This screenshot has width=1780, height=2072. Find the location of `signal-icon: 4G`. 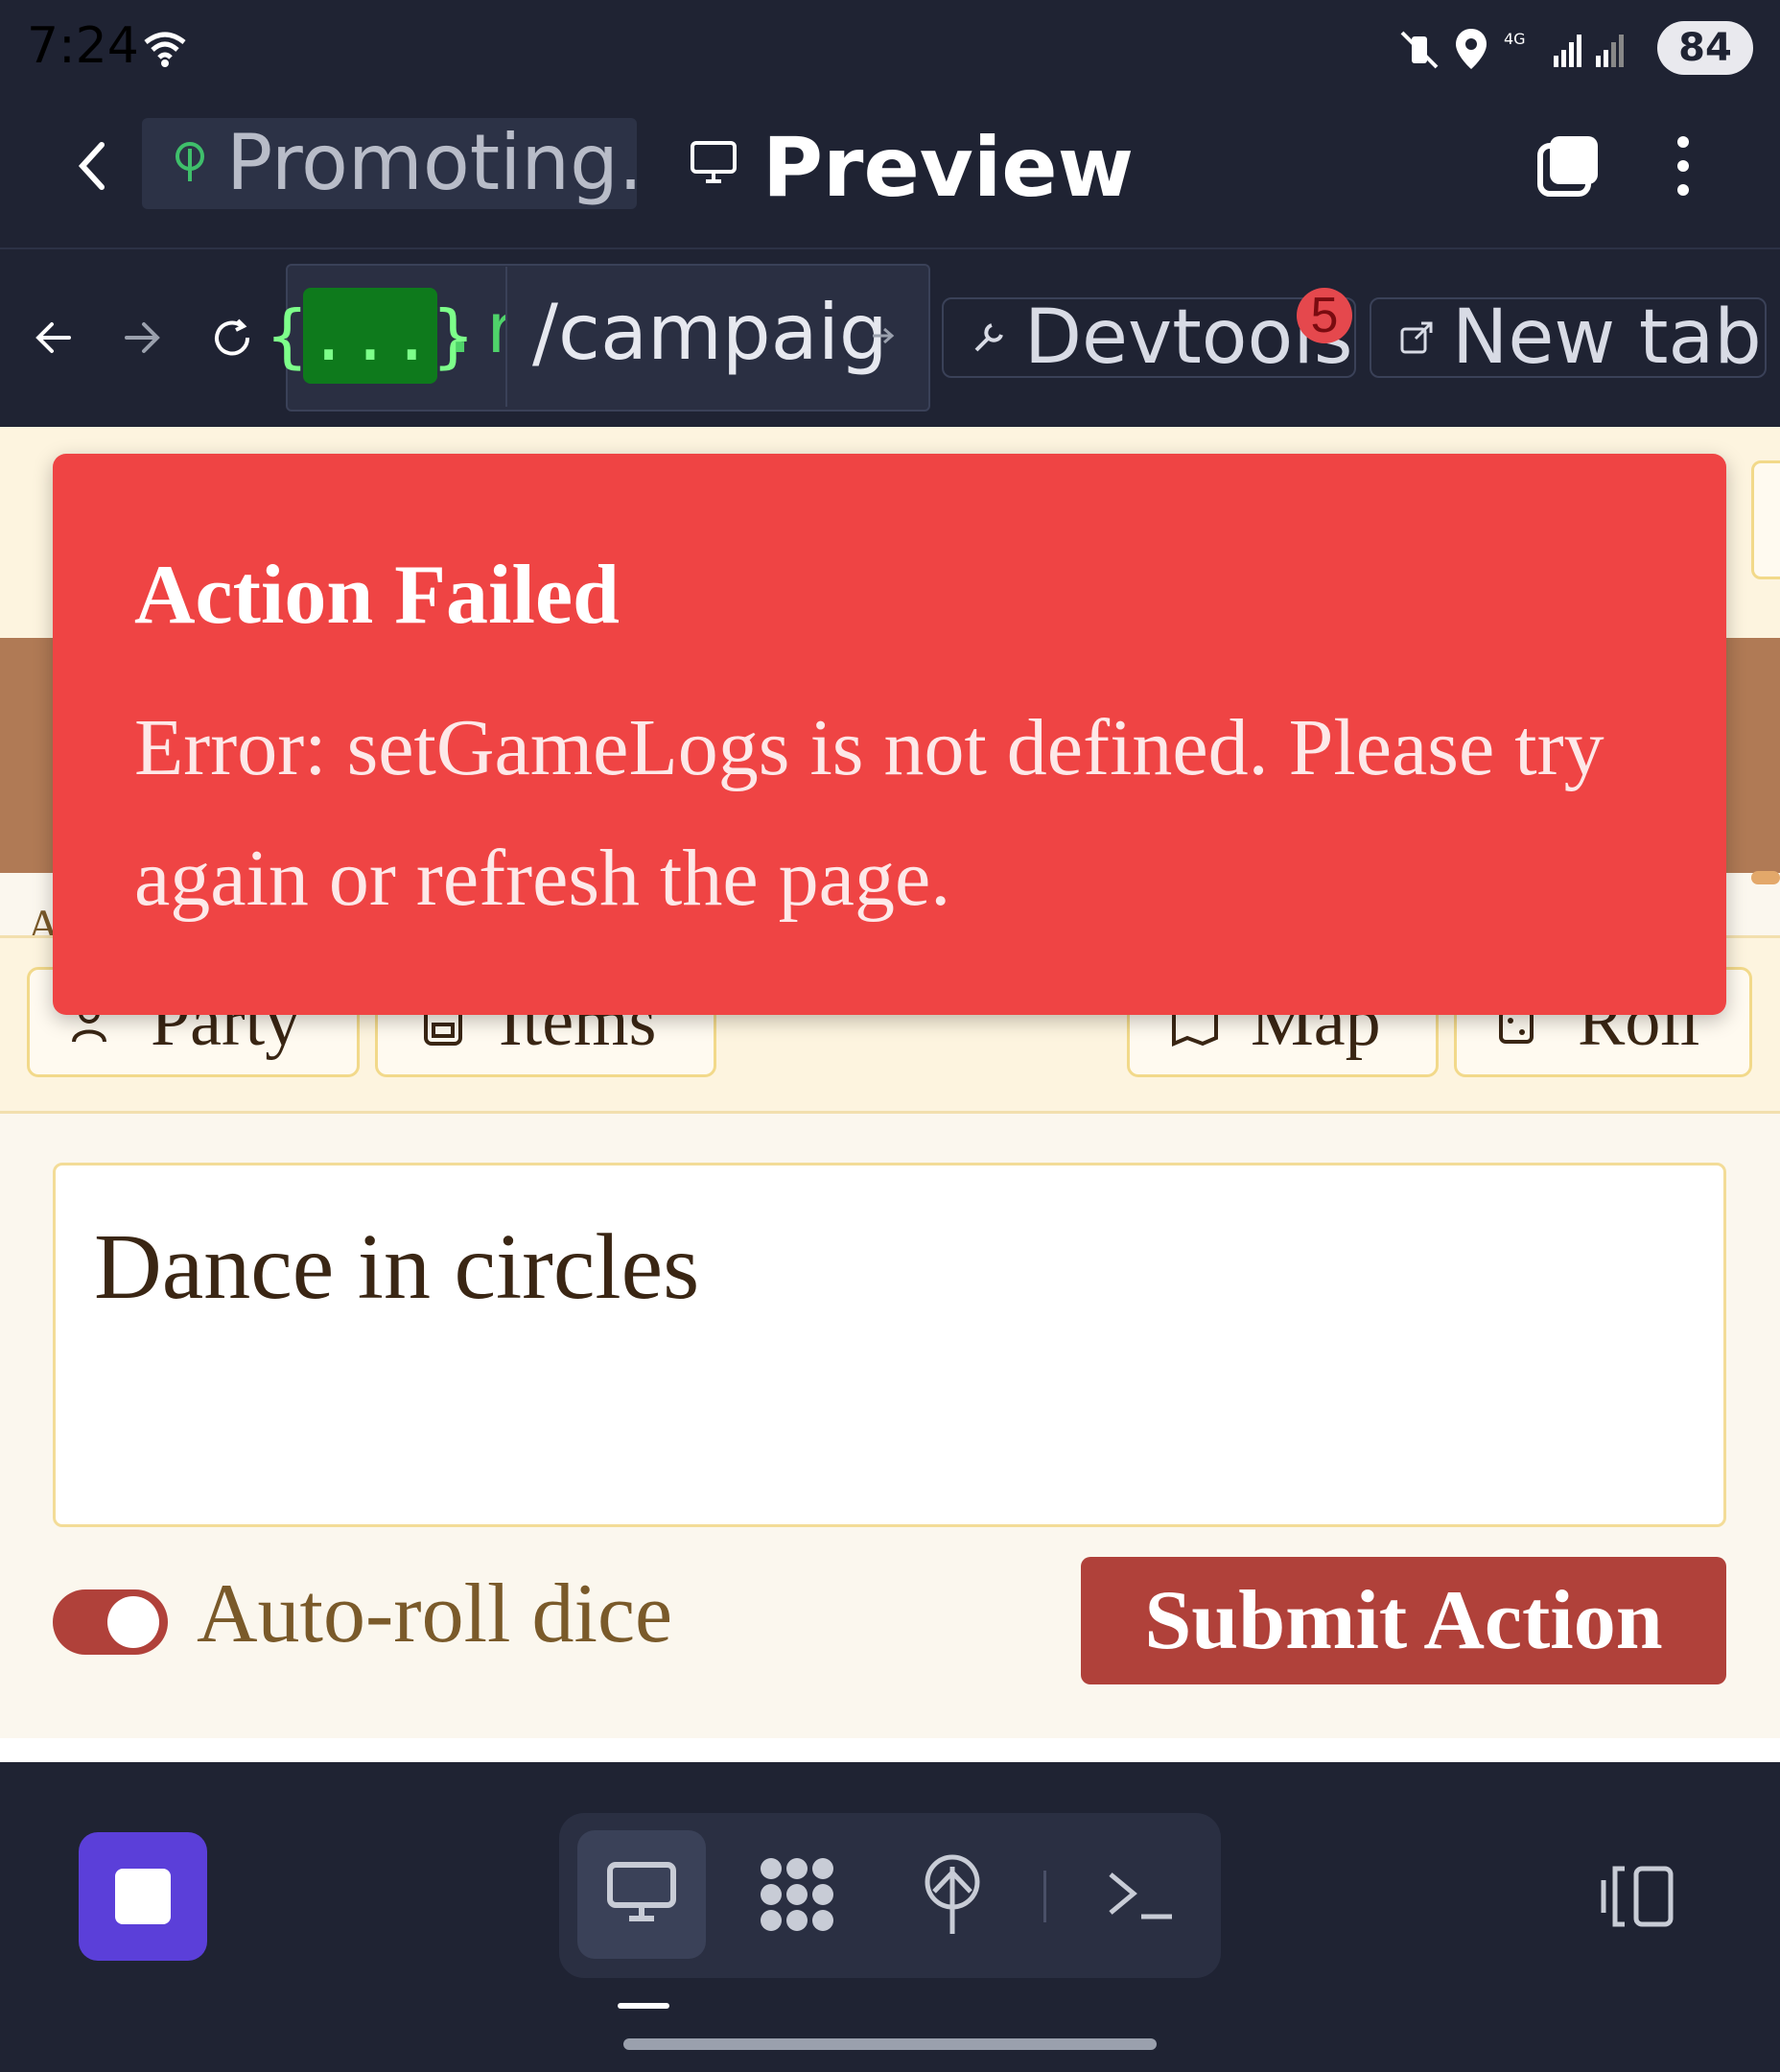

signal-icon: 4G is located at coordinates (1564, 48).